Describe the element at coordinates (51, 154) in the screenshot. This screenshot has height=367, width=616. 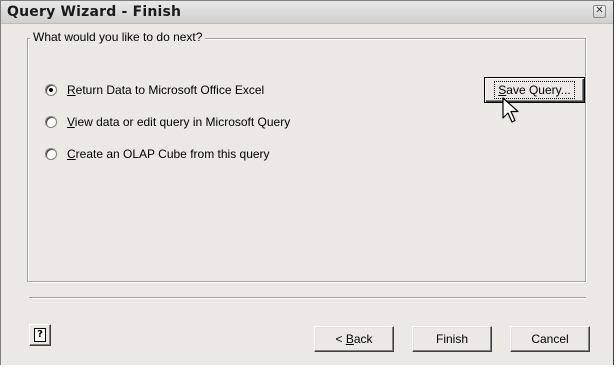
I see `radio-olap-cube` at that location.